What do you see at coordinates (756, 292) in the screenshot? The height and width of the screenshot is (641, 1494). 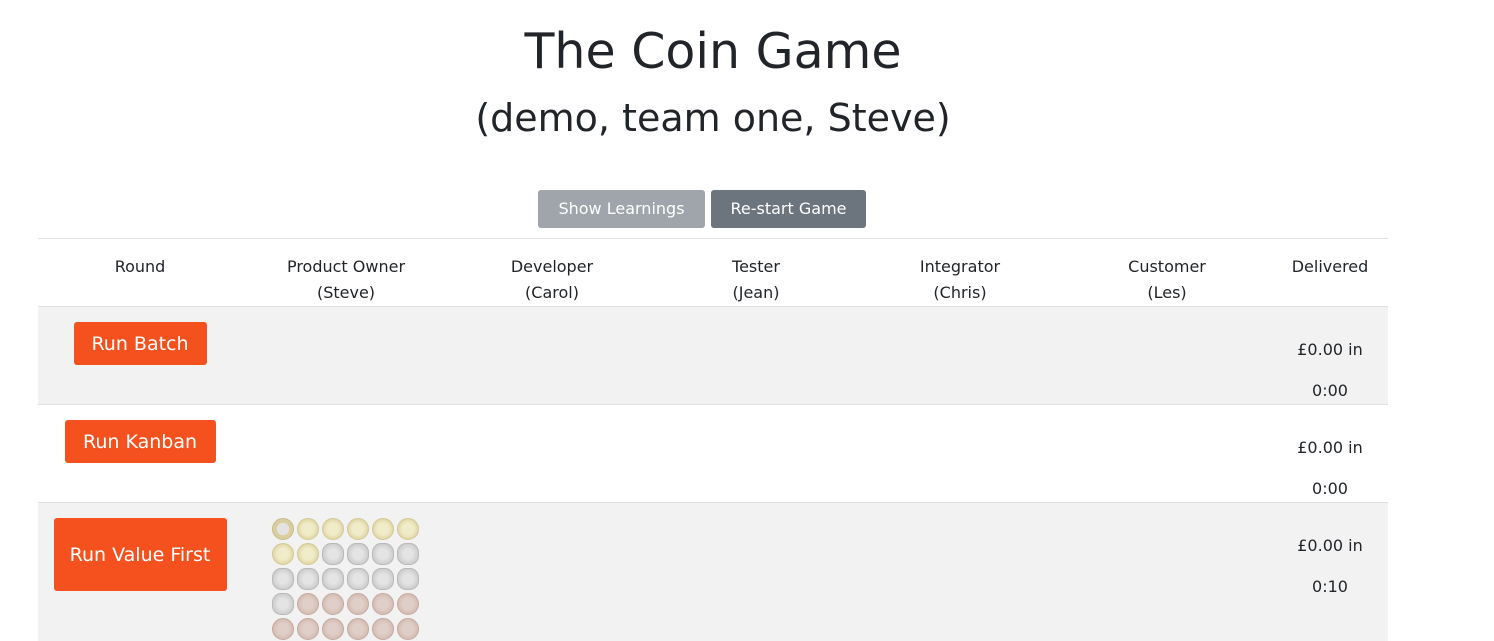 I see `column-header-person: (Jean)` at bounding box center [756, 292].